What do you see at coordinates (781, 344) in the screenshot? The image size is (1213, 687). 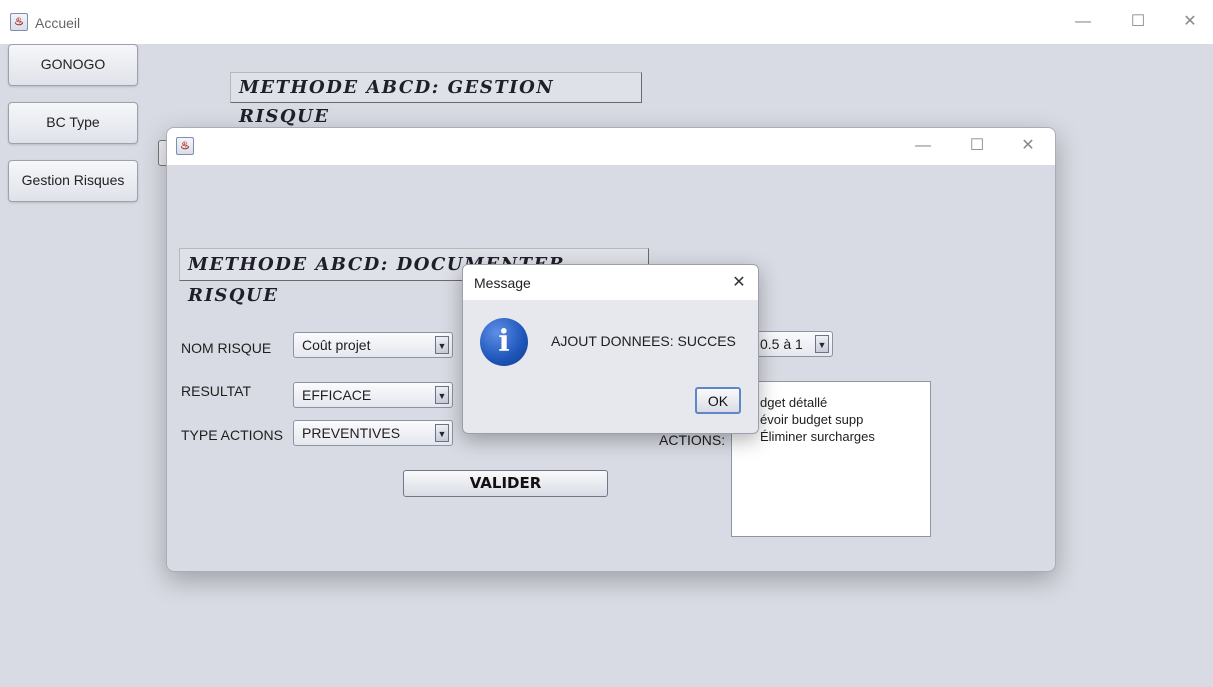 I see `probability-value: 0.5 à 1` at bounding box center [781, 344].